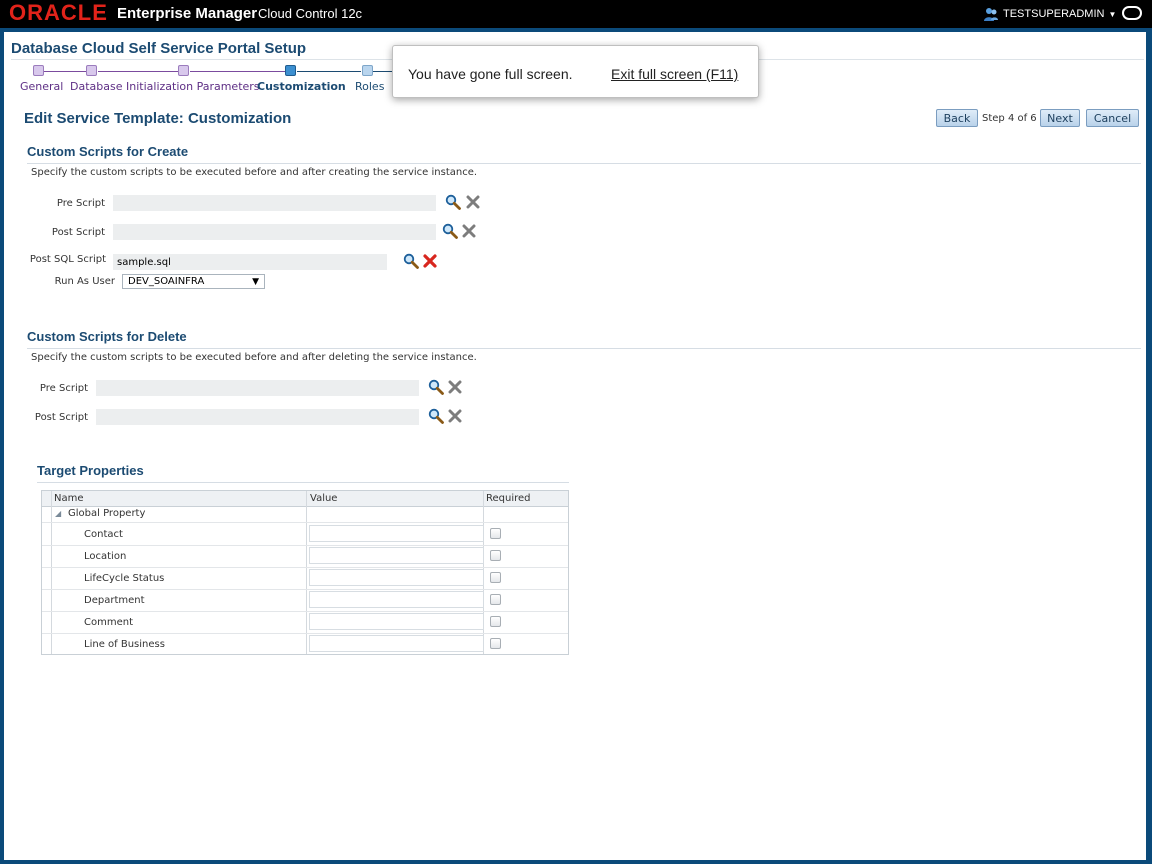 The image size is (1152, 864). Describe the element at coordinates (108, 151) in the screenshot. I see `create-section-title: Custom Scripts for Create` at that location.